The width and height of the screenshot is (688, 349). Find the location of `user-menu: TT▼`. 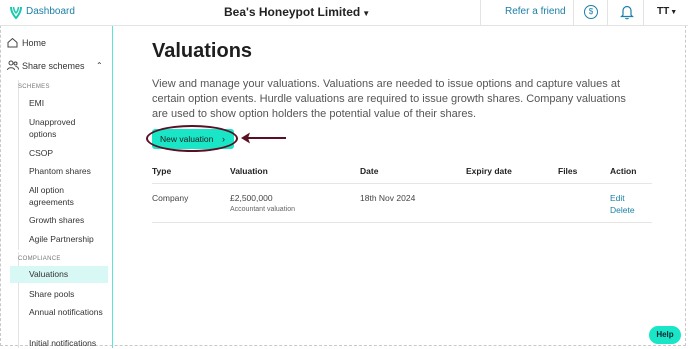

user-menu: TT▼ is located at coordinates (667, 11).